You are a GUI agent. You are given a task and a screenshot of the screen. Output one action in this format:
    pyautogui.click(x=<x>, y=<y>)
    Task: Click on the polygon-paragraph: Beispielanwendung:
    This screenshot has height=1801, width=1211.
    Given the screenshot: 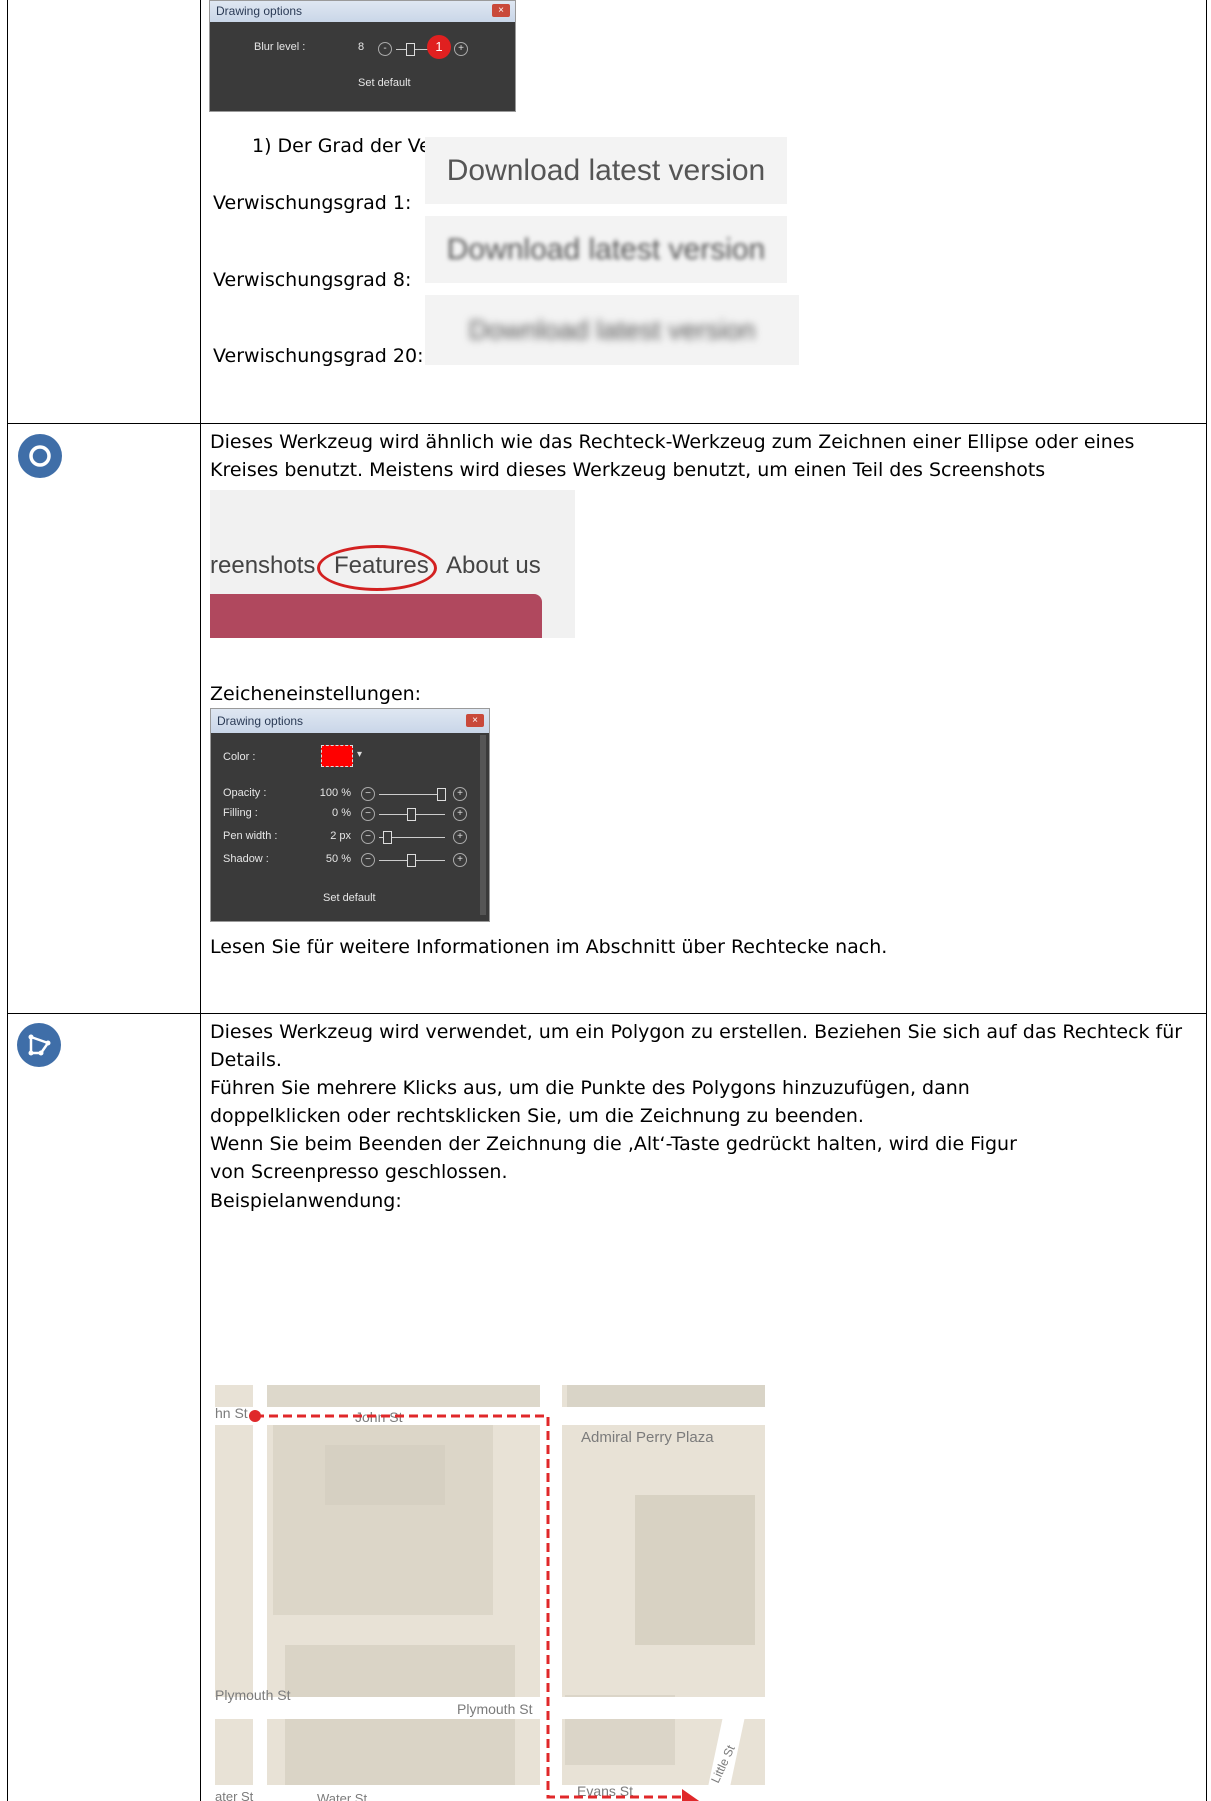 What is the action you would take?
    pyautogui.click(x=306, y=1201)
    